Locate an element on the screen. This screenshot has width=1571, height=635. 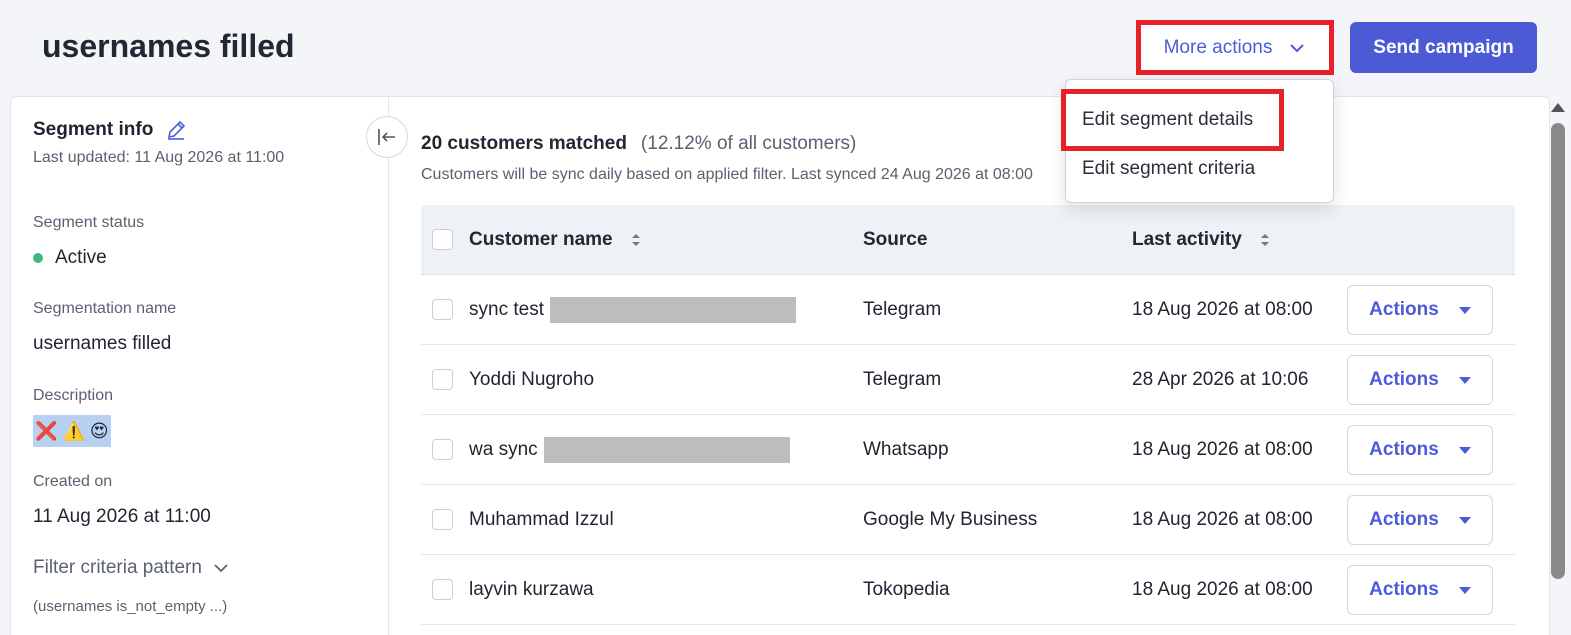
menu-item-edit-segment-criteria: Edit segment criteria is located at coordinates (1168, 169).